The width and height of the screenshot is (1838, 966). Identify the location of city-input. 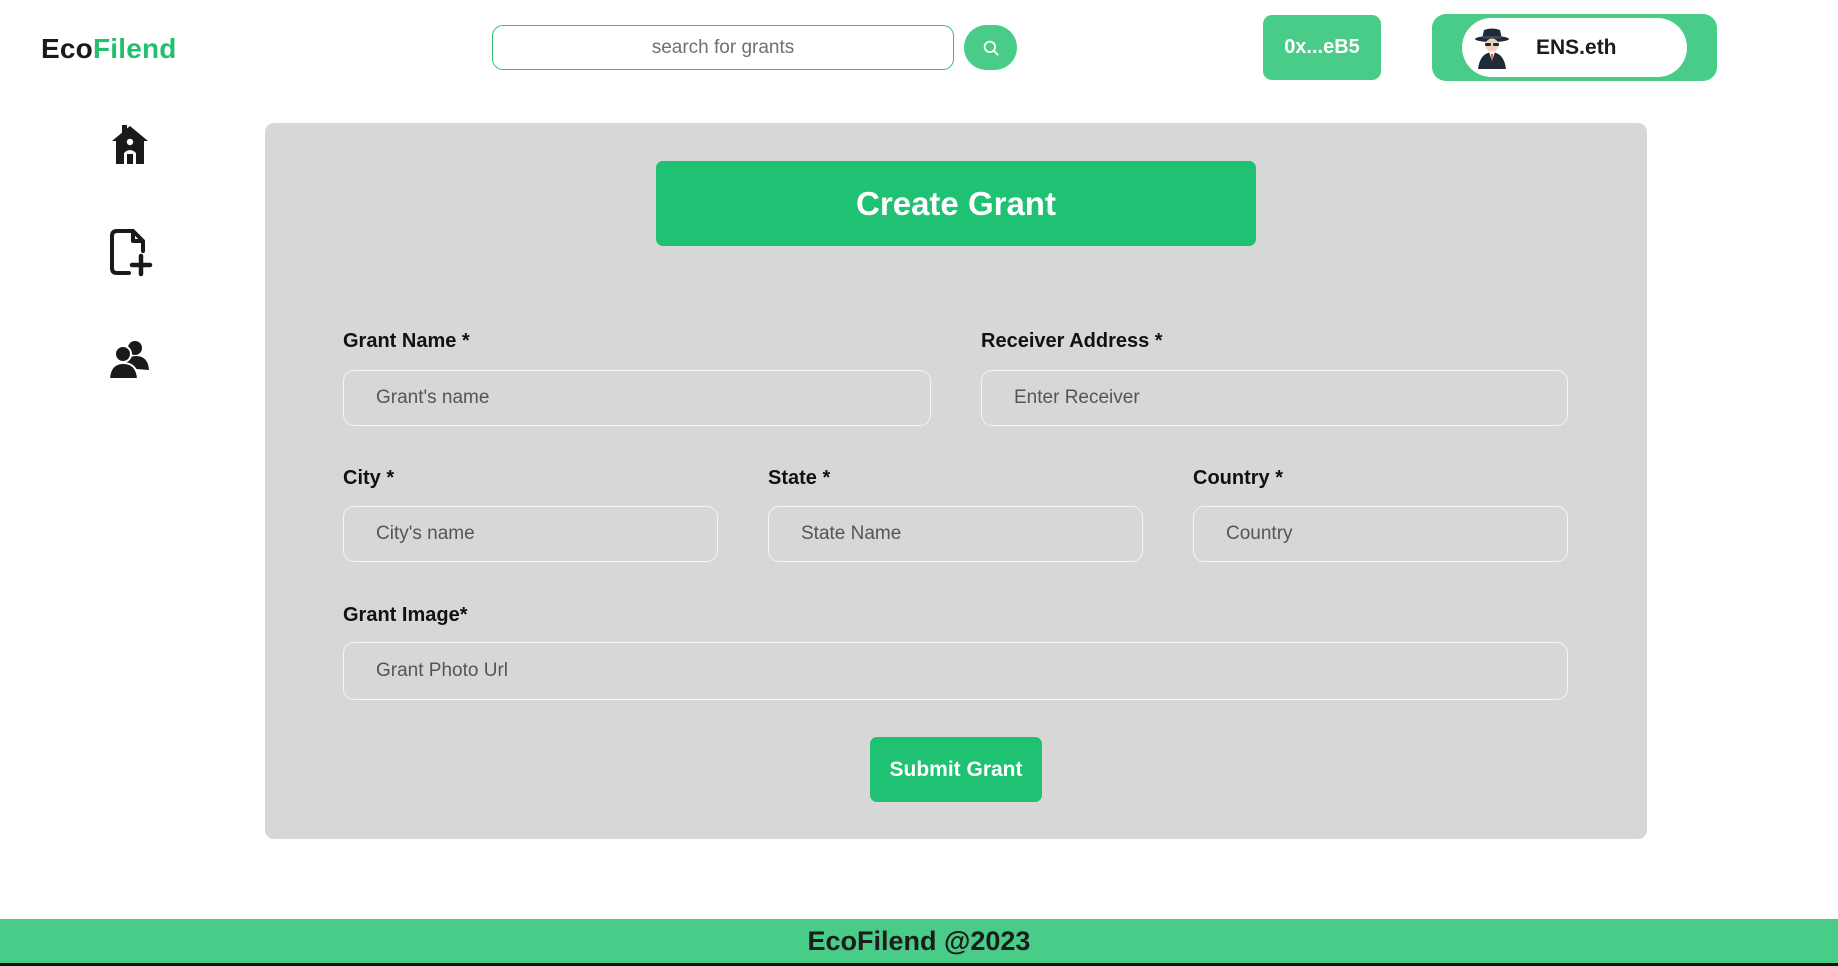
(530, 534).